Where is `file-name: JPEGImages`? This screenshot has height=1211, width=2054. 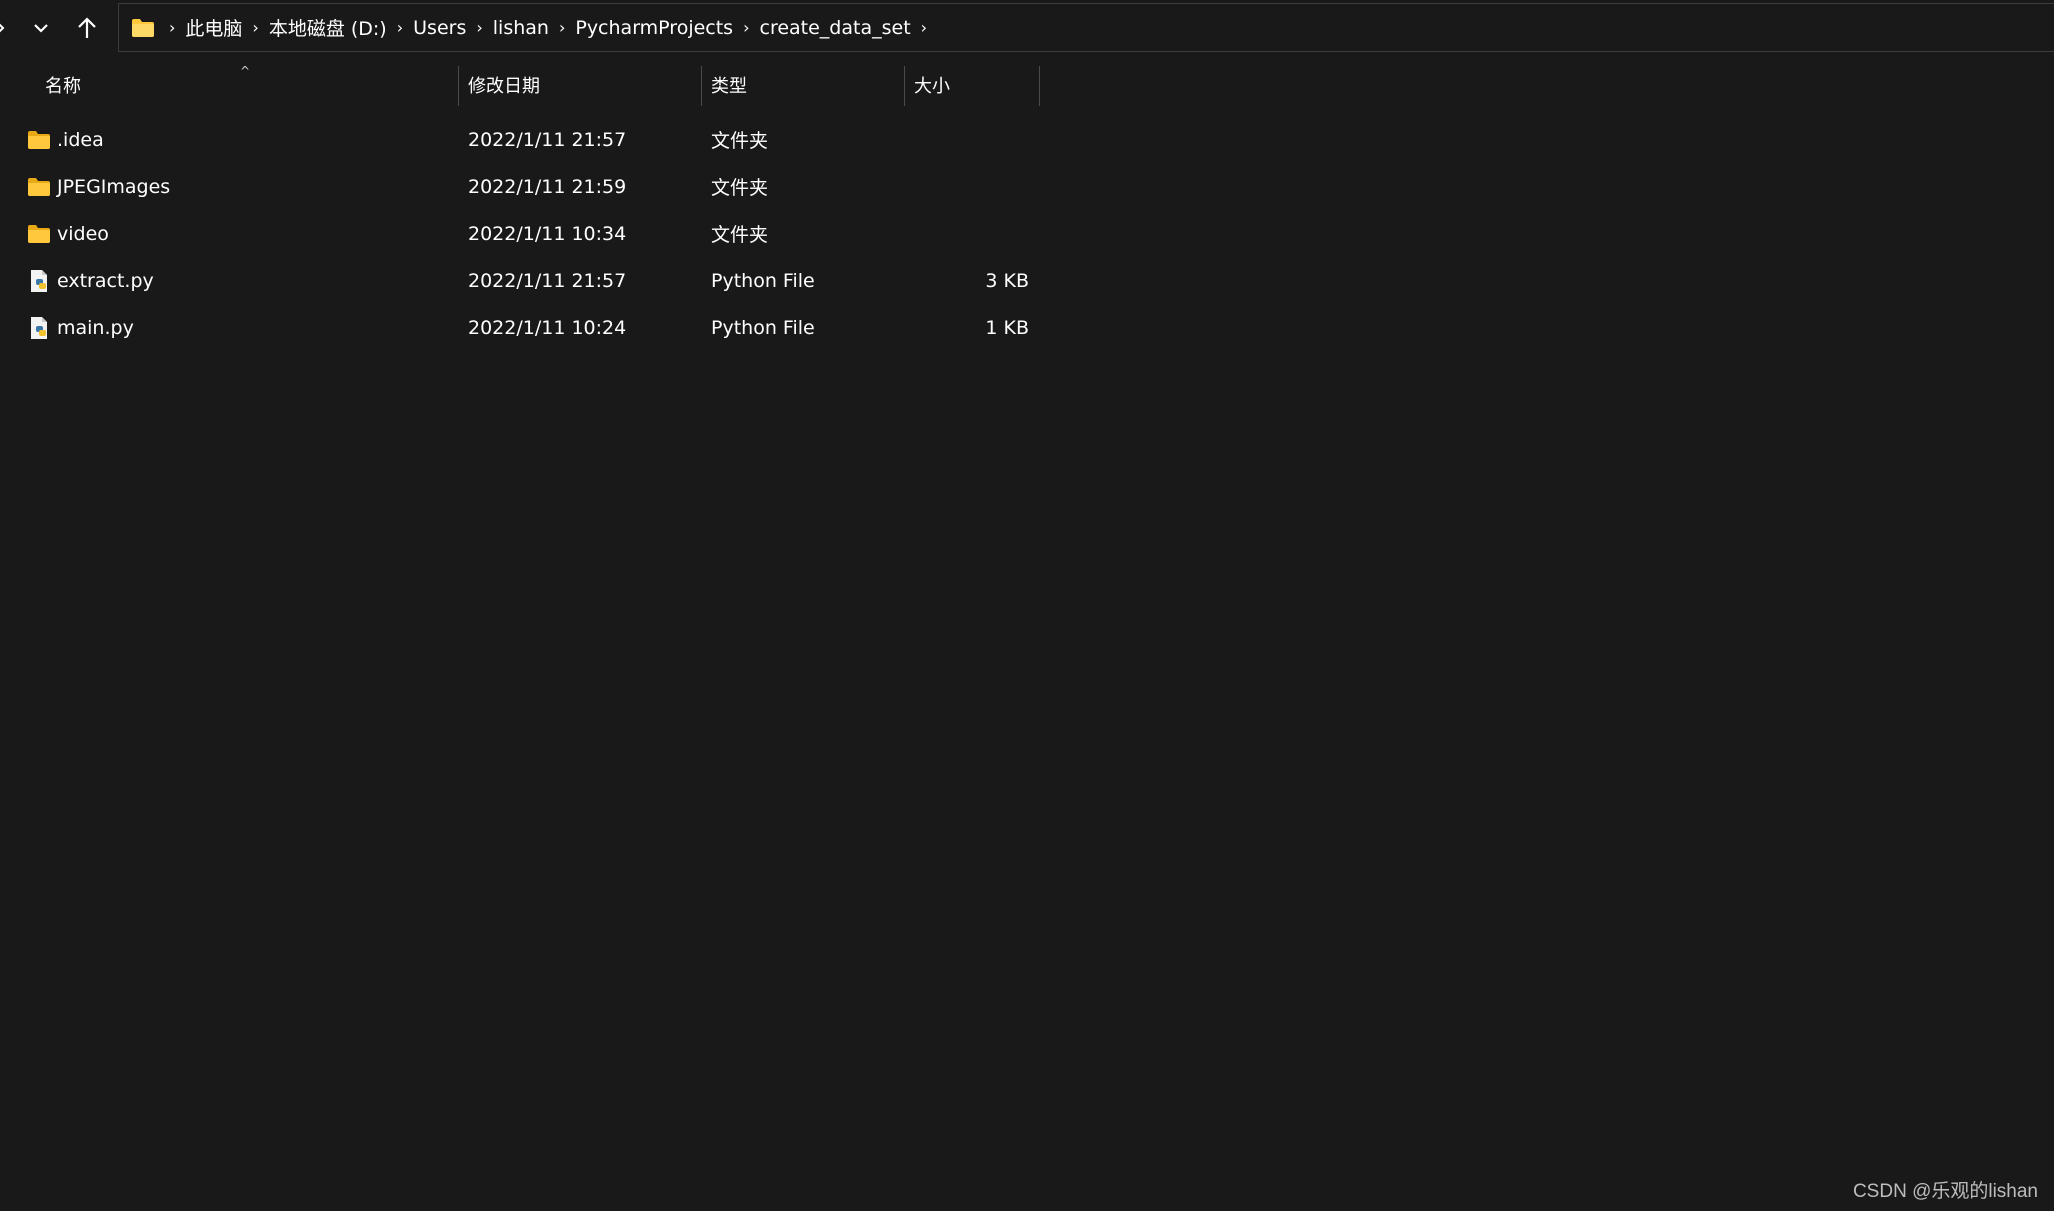 file-name: JPEGImages is located at coordinates (114, 186).